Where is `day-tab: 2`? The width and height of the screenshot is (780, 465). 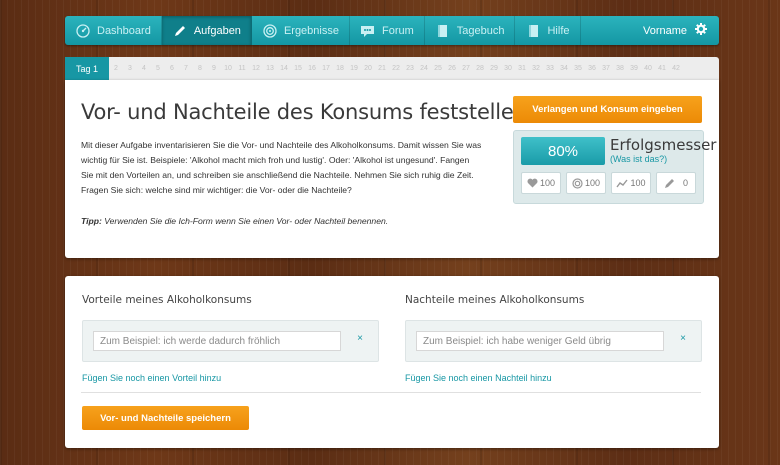
day-tab: 2 is located at coordinates (116, 68).